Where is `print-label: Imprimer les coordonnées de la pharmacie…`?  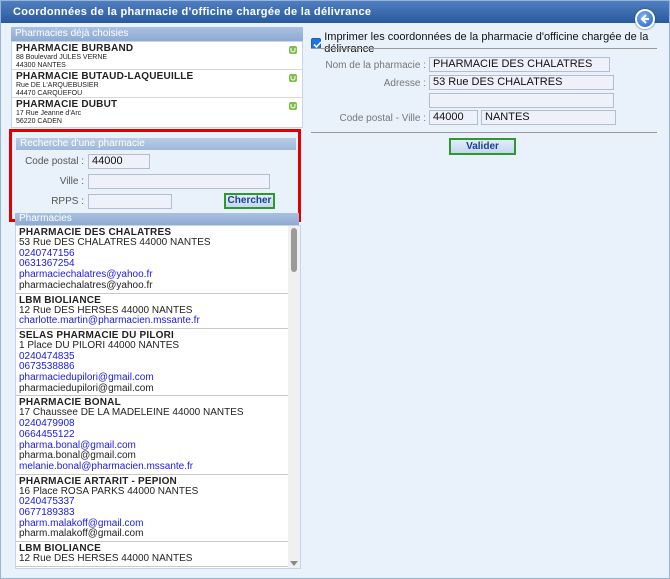
print-label: Imprimer les coordonnées de la pharmacie… is located at coordinates (486, 43).